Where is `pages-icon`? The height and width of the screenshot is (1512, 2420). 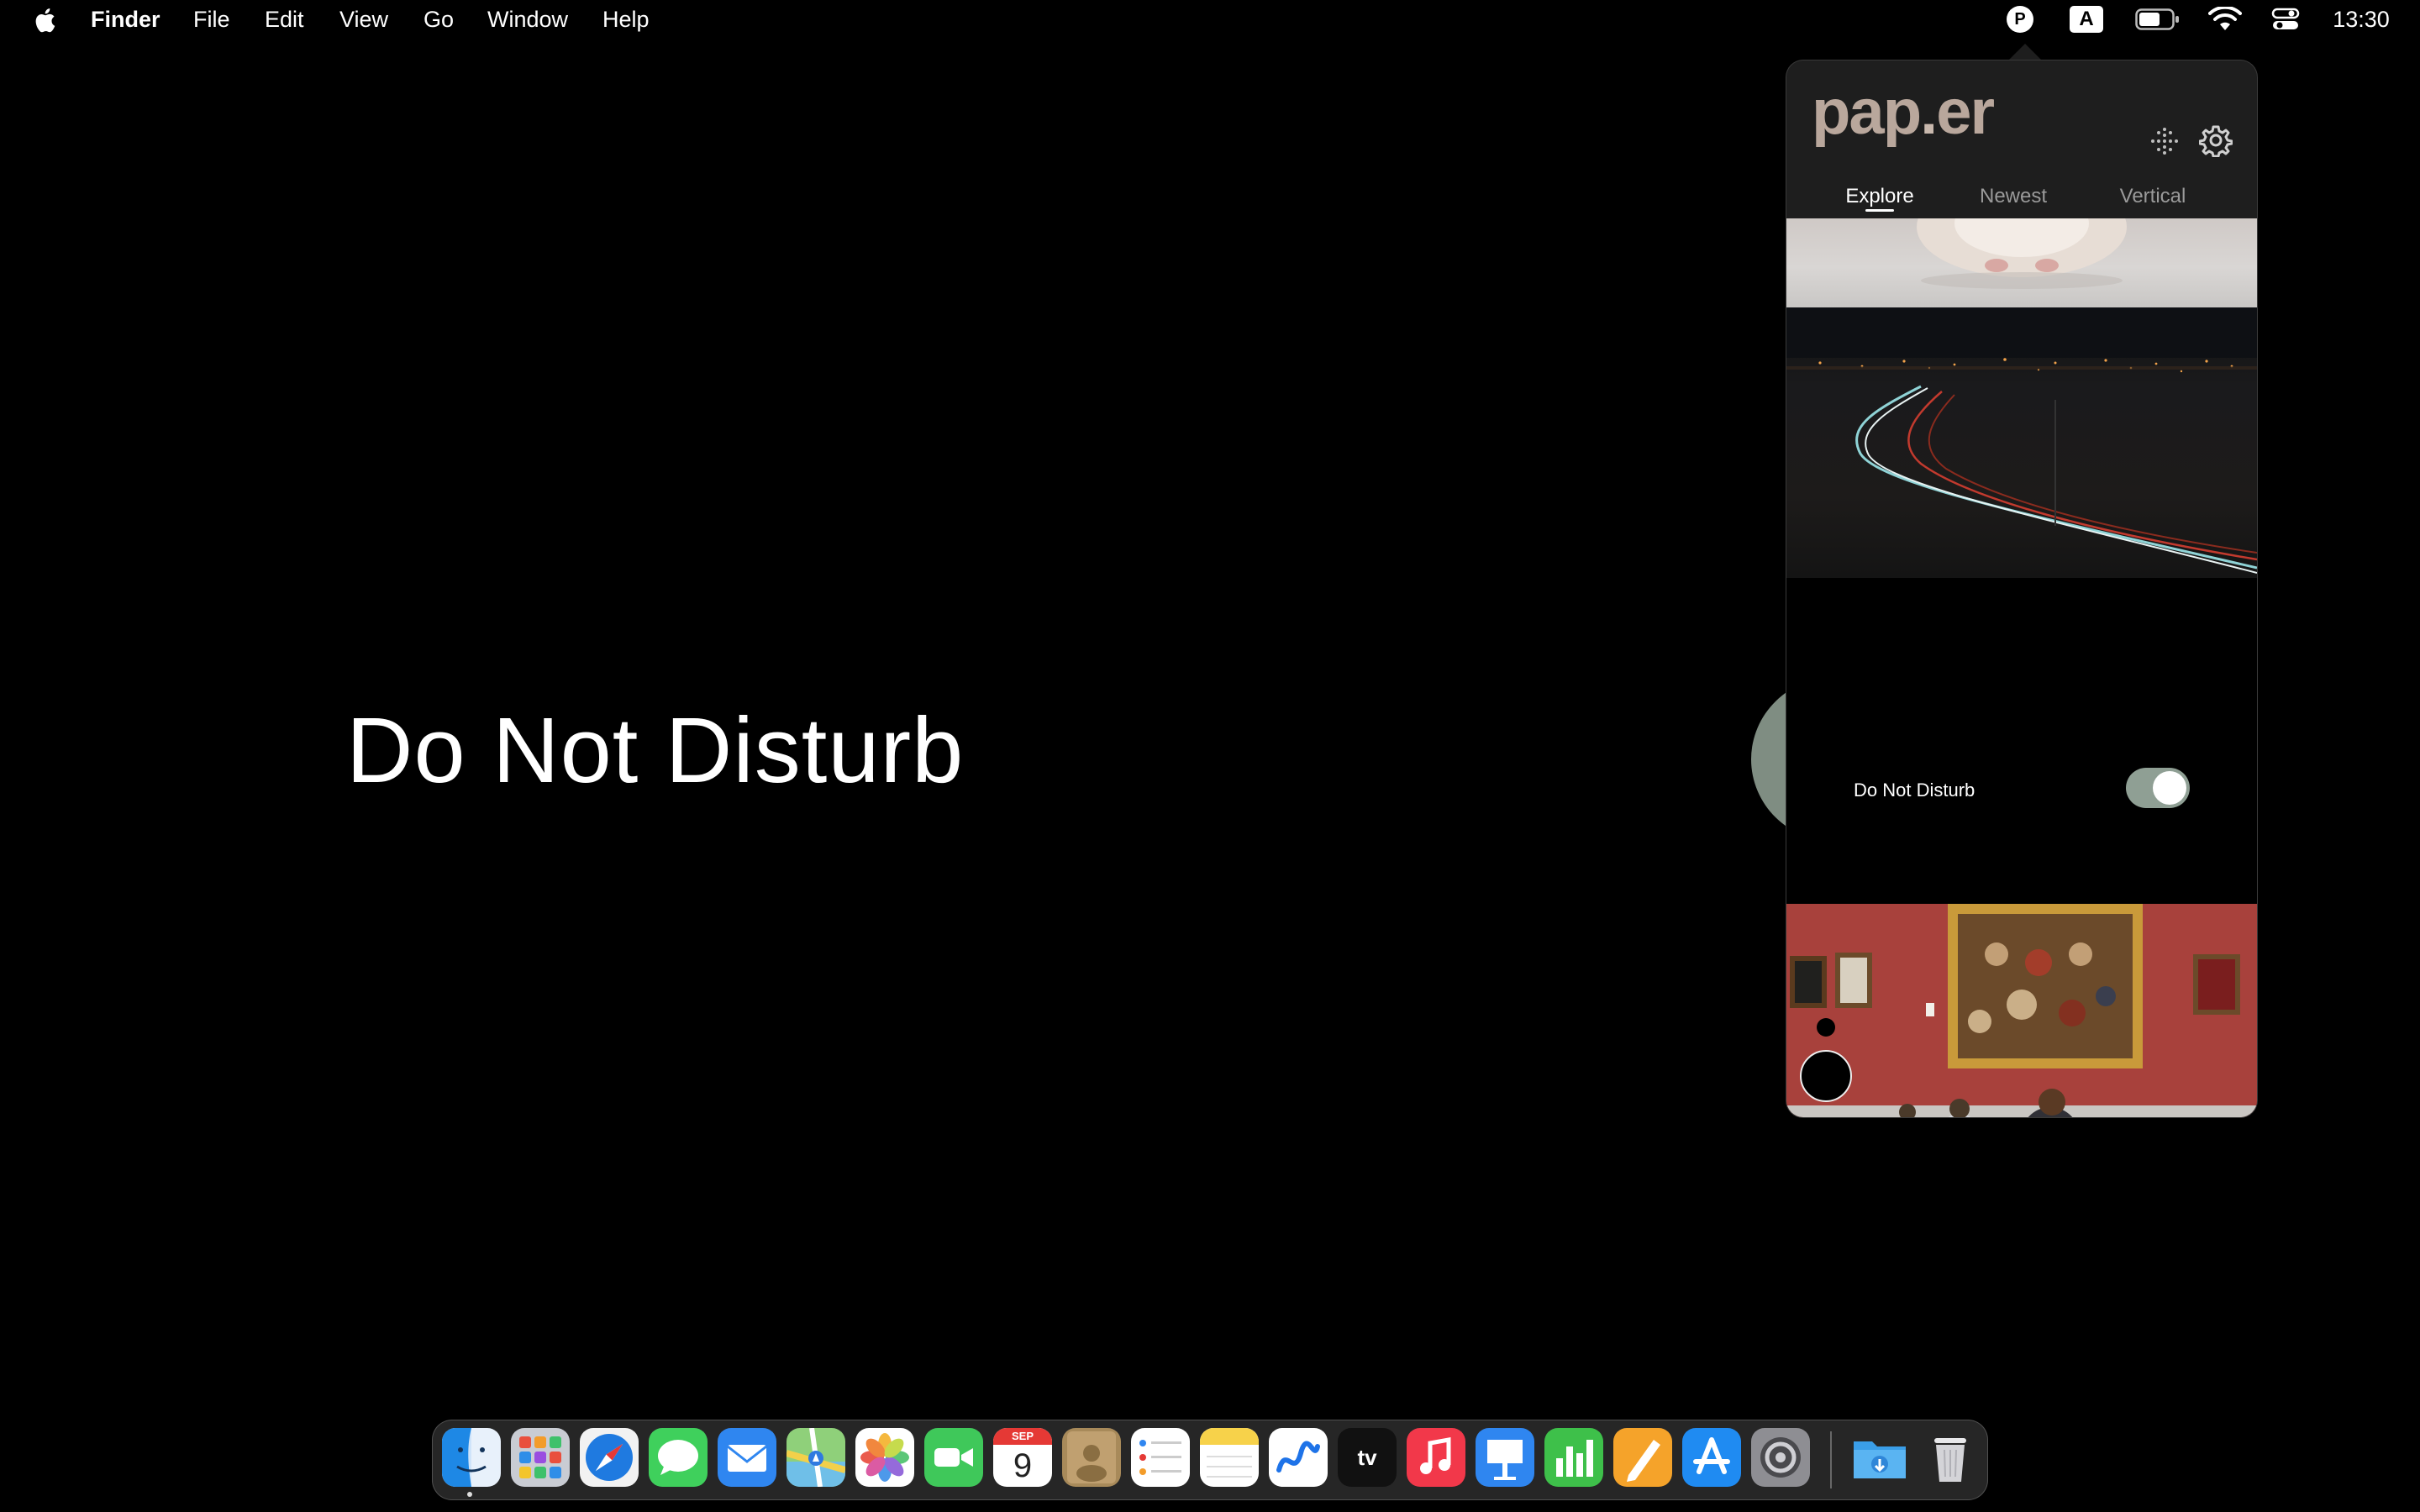 pages-icon is located at coordinates (1643, 1457).